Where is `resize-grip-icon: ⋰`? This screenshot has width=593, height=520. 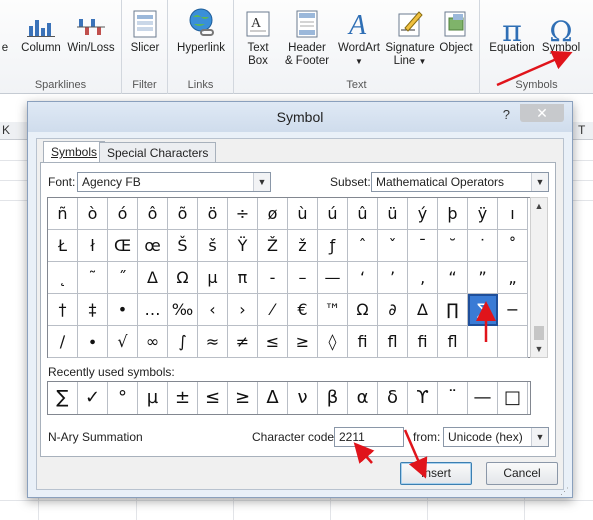 resize-grip-icon: ⋰ is located at coordinates (565, 491).